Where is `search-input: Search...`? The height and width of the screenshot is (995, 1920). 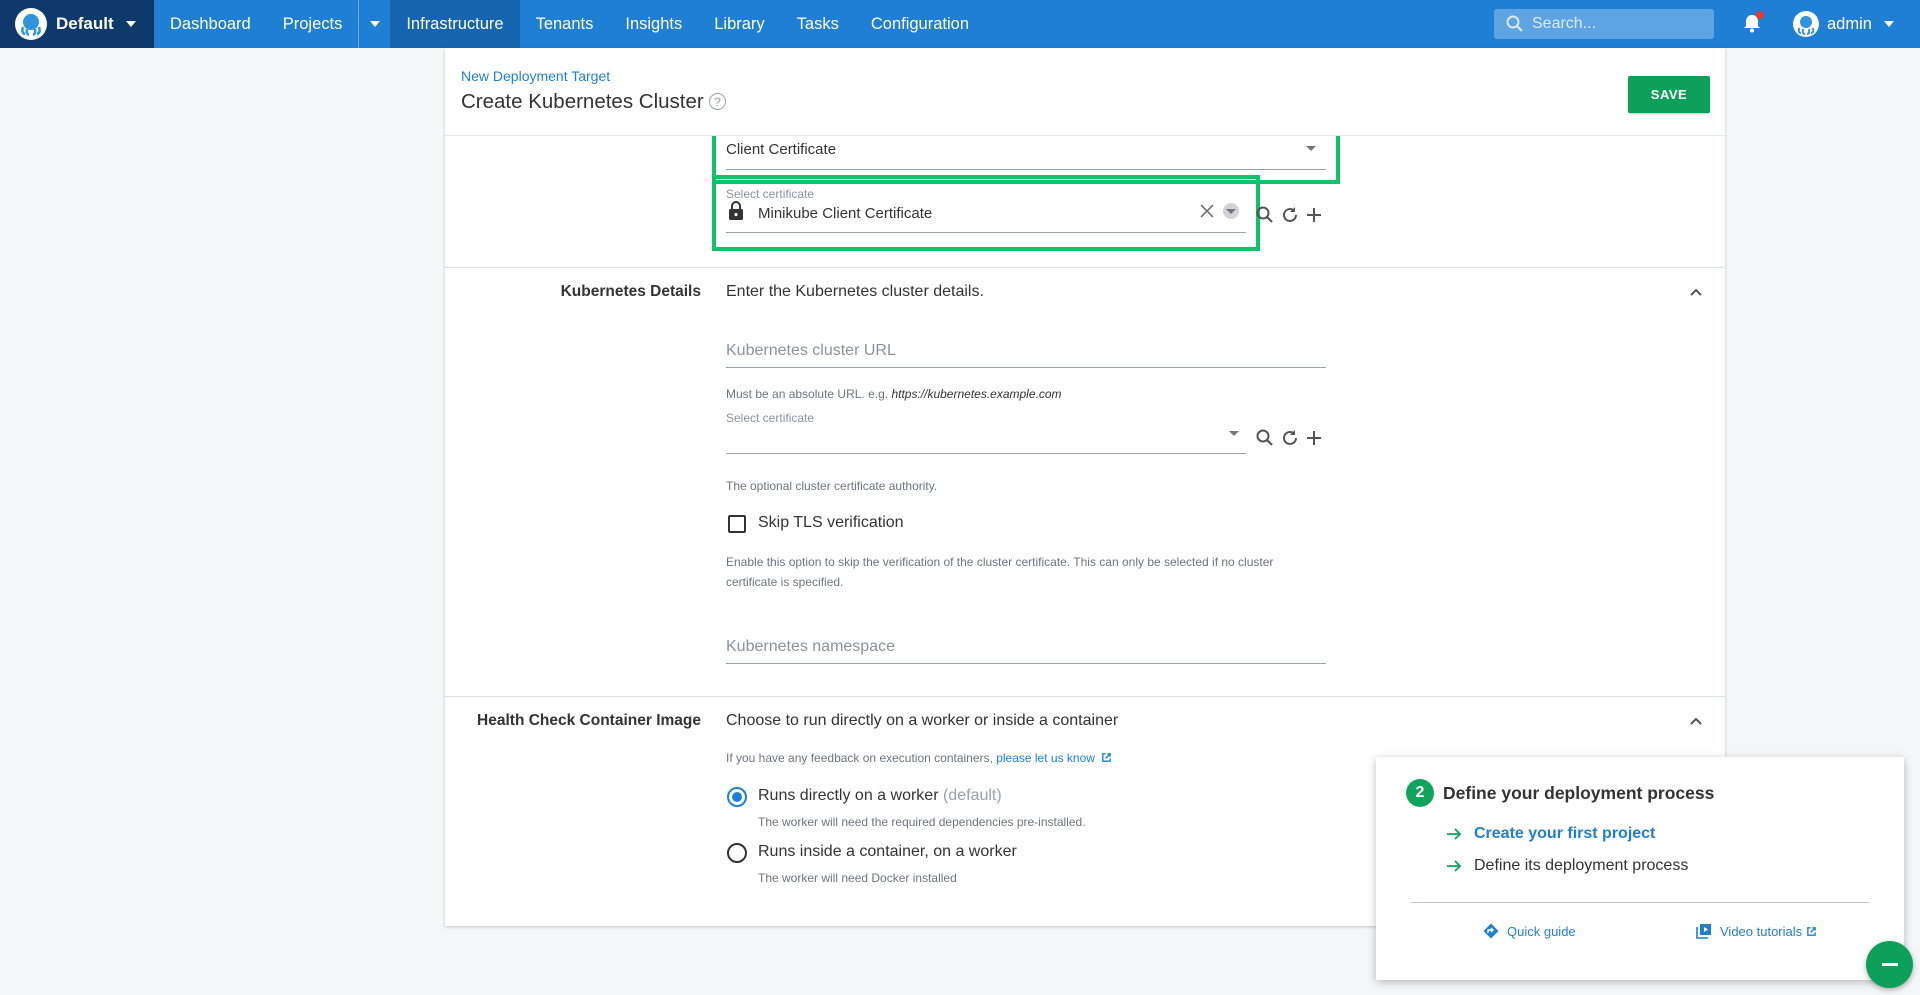
search-input: Search... is located at coordinates (1604, 24).